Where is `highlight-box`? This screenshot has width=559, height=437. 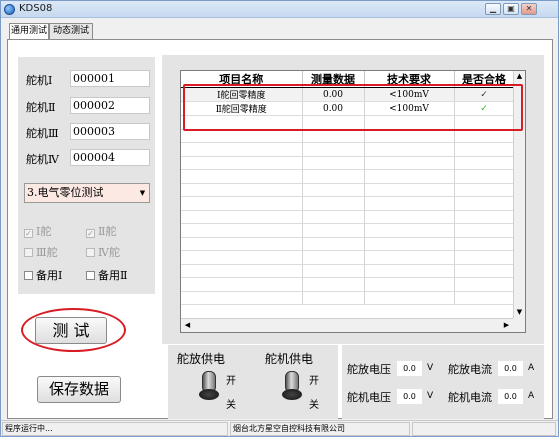
highlight-box is located at coordinates (353, 107).